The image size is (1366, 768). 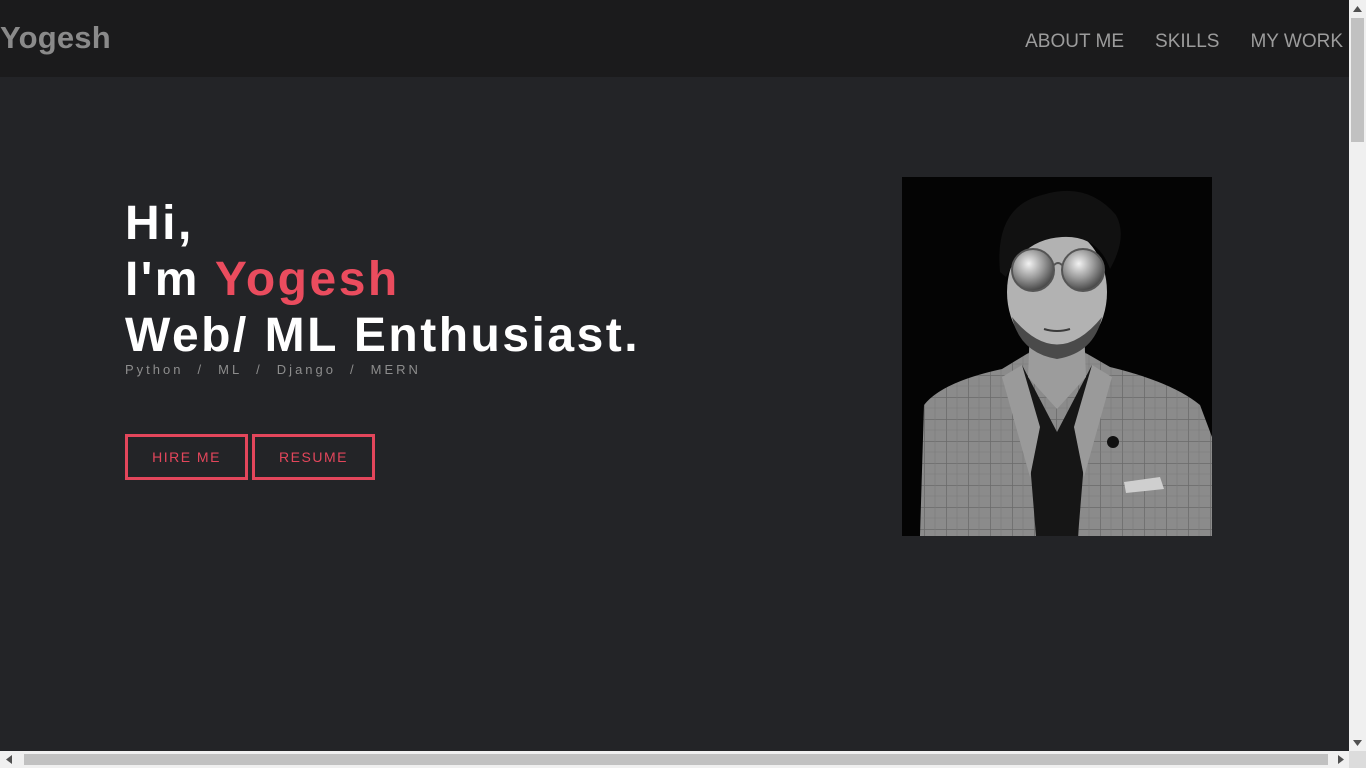 I want to click on profile-photo-graphic, so click(x=1057, y=356).